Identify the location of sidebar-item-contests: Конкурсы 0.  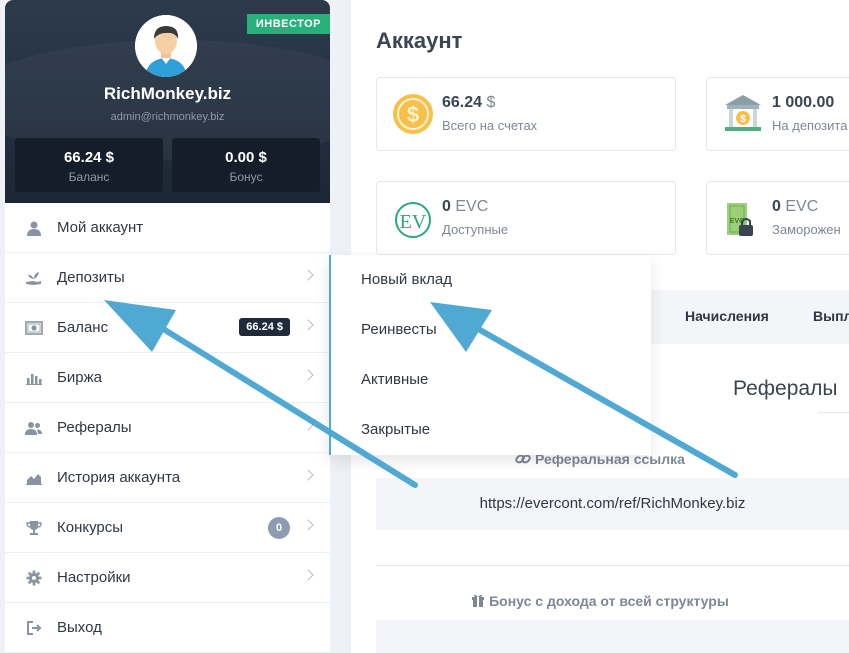
(167, 528).